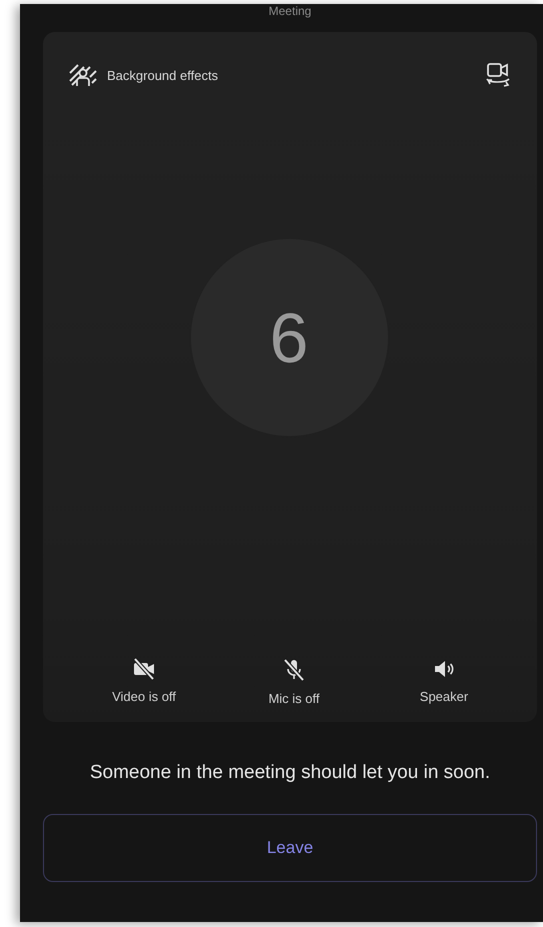 This screenshot has width=543, height=927. I want to click on person-stripes-icon, so click(83, 75).